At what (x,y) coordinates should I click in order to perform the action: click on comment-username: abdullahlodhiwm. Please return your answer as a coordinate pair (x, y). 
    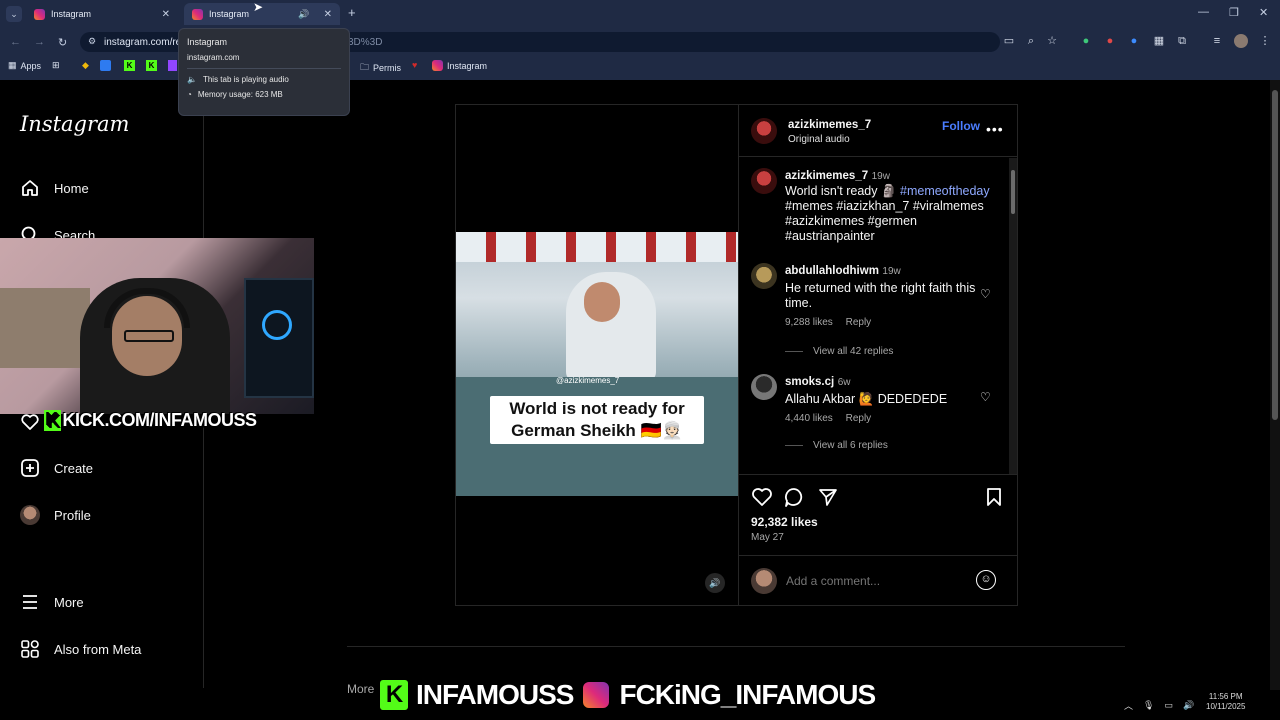
    Looking at the image, I should click on (832, 271).